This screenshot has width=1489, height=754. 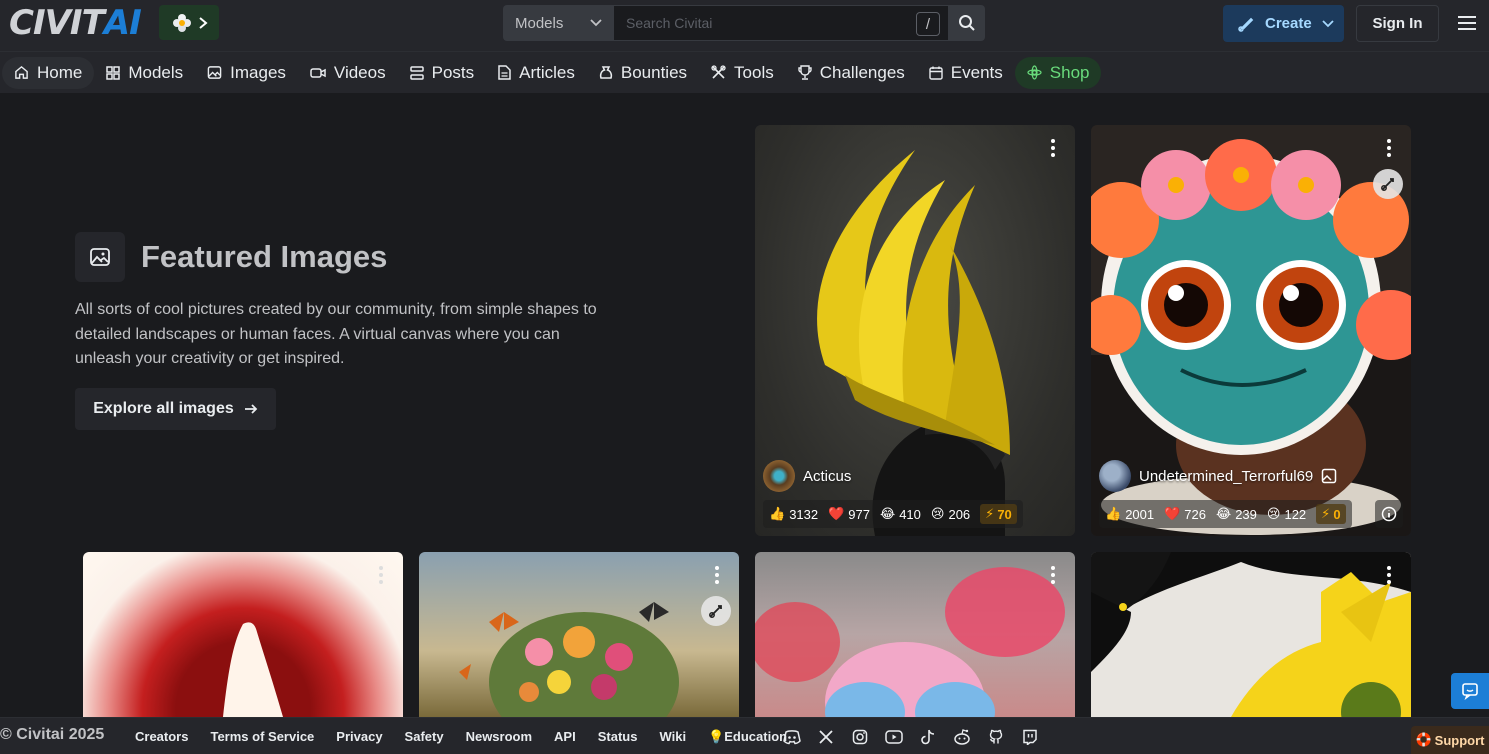 I want to click on reddit-icon, so click(x=962, y=737).